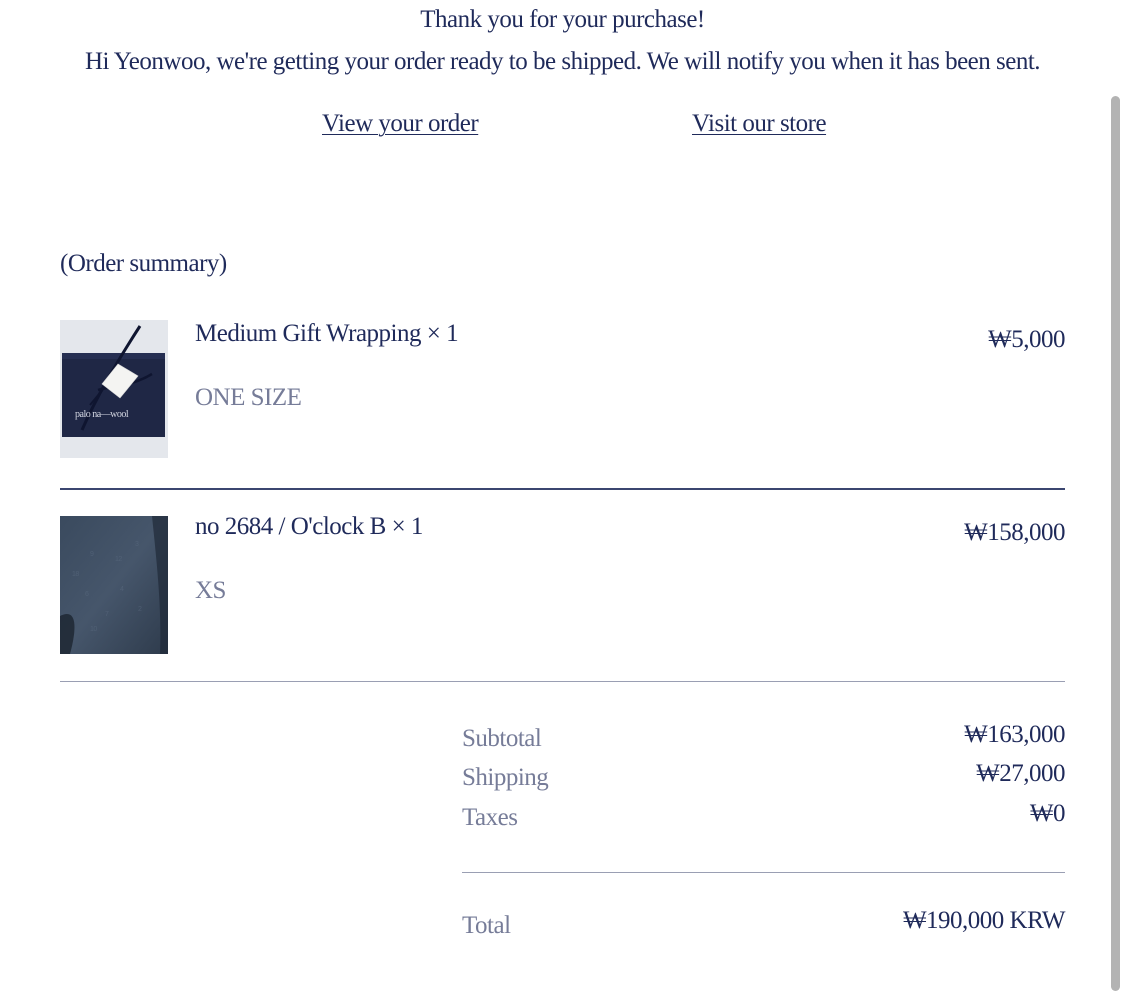  Describe the element at coordinates (102, 414) in the screenshot. I see `gift-wrap-brand-text: palo na—wool` at that location.